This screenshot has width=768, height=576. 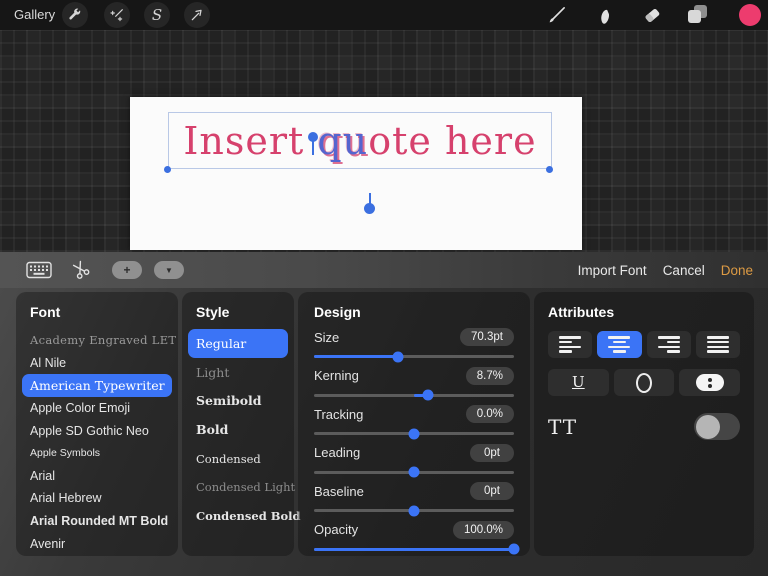 What do you see at coordinates (570, 344) in the screenshot?
I see `align-left-button` at bounding box center [570, 344].